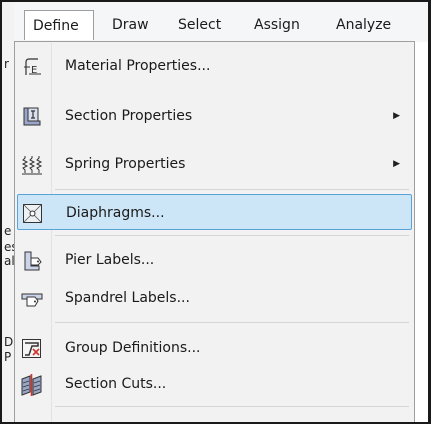 Image resolution: width=431 pixels, height=424 pixels. What do you see at coordinates (214, 164) in the screenshot?
I see `menu-item-spring-properties: Spring Properties ▶` at bounding box center [214, 164].